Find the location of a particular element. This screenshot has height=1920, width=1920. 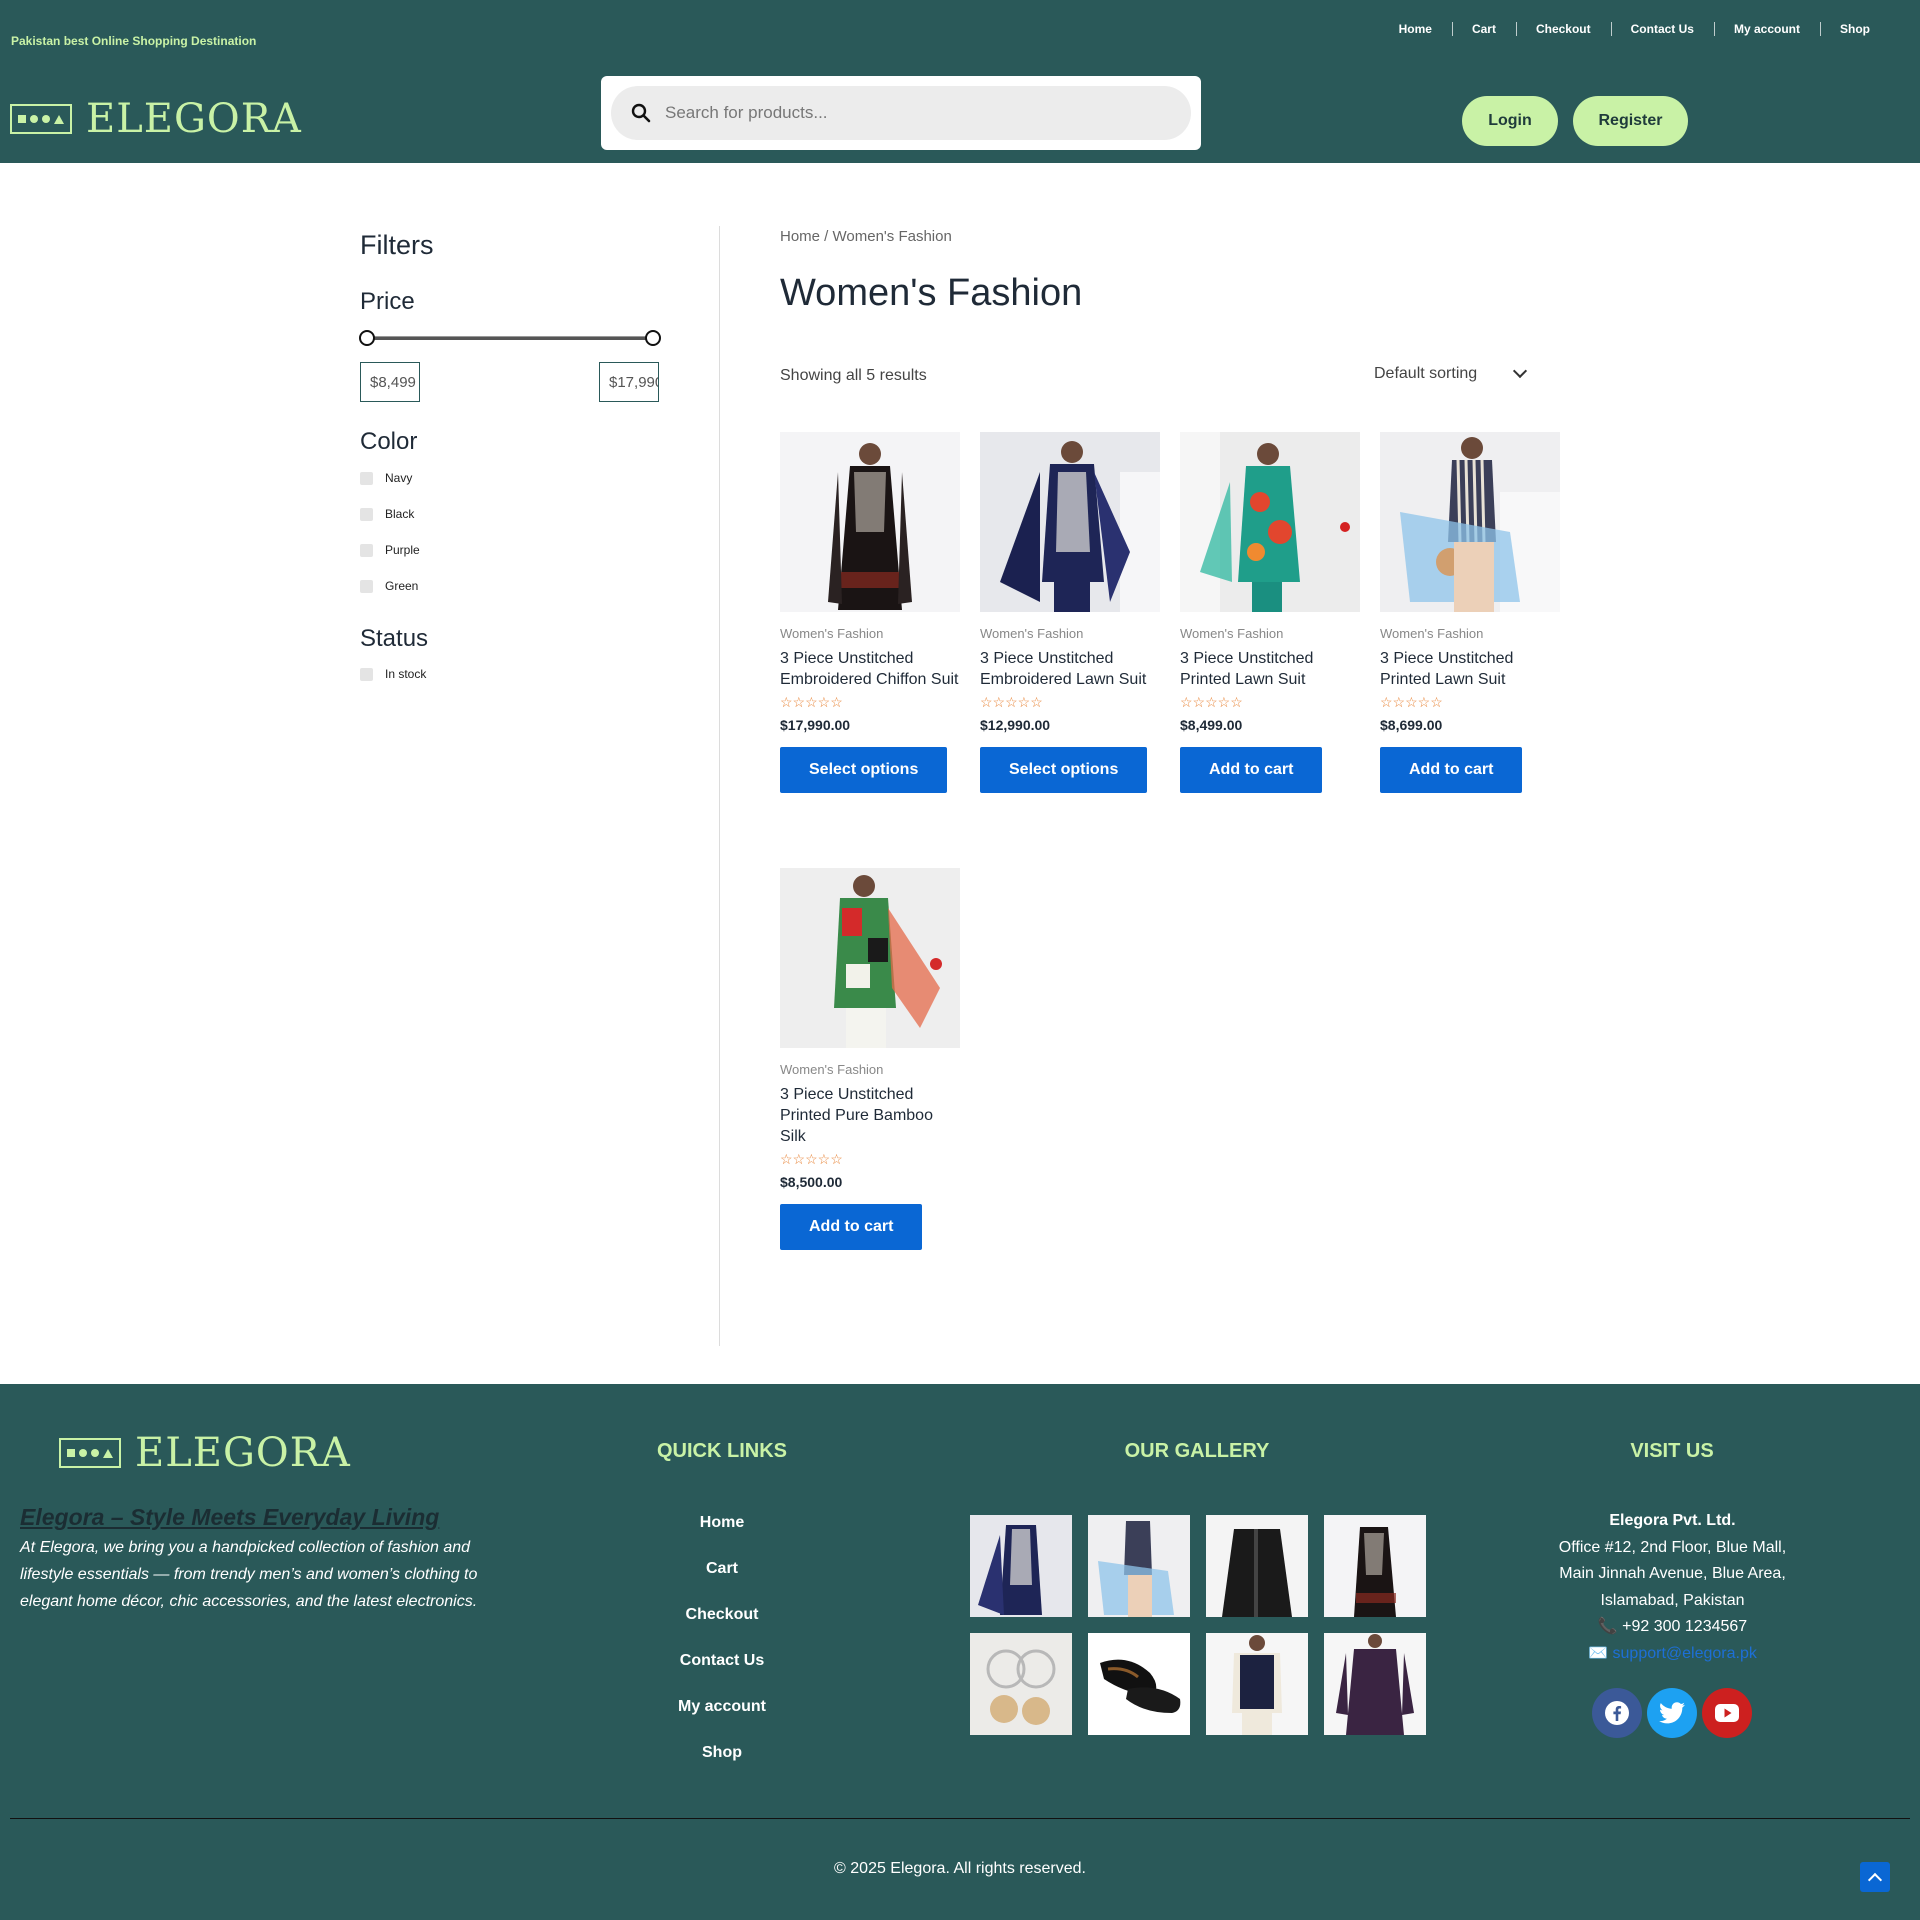

nav-contact-us: Contact Us is located at coordinates (1662, 29).